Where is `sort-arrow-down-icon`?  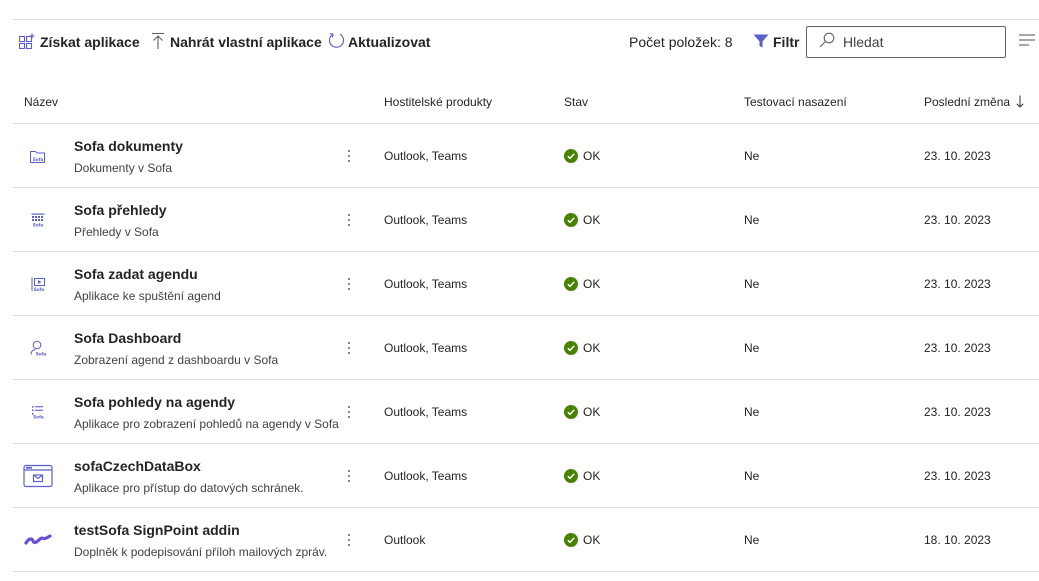 sort-arrow-down-icon is located at coordinates (1020, 101).